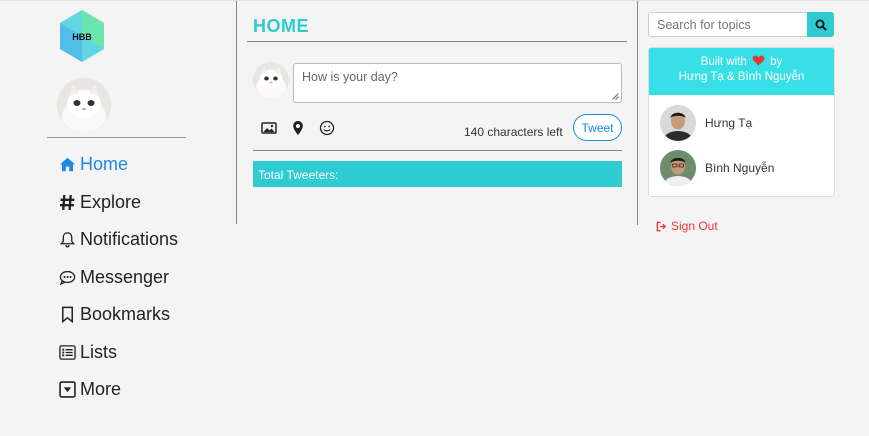 This screenshot has width=869, height=436. I want to click on title-divider, so click(437, 41).